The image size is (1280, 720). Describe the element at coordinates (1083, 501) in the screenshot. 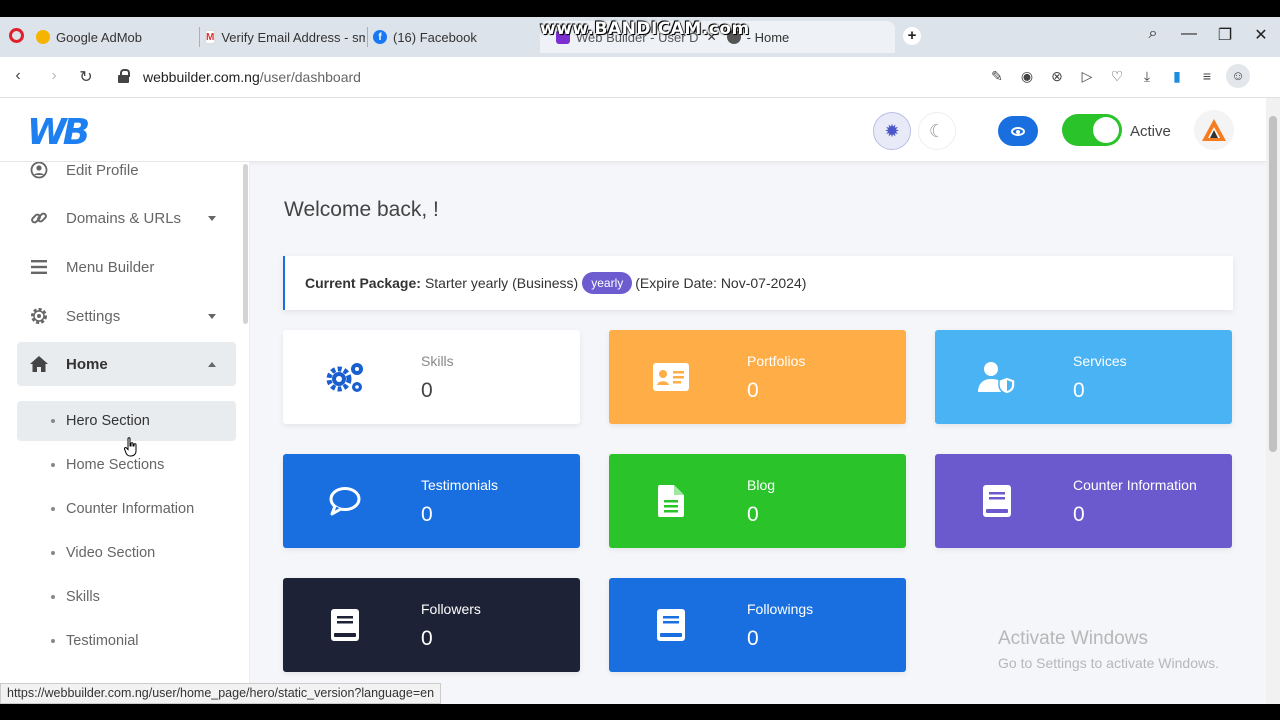

I see `stat-card-counter-information: Counter Information 0` at that location.